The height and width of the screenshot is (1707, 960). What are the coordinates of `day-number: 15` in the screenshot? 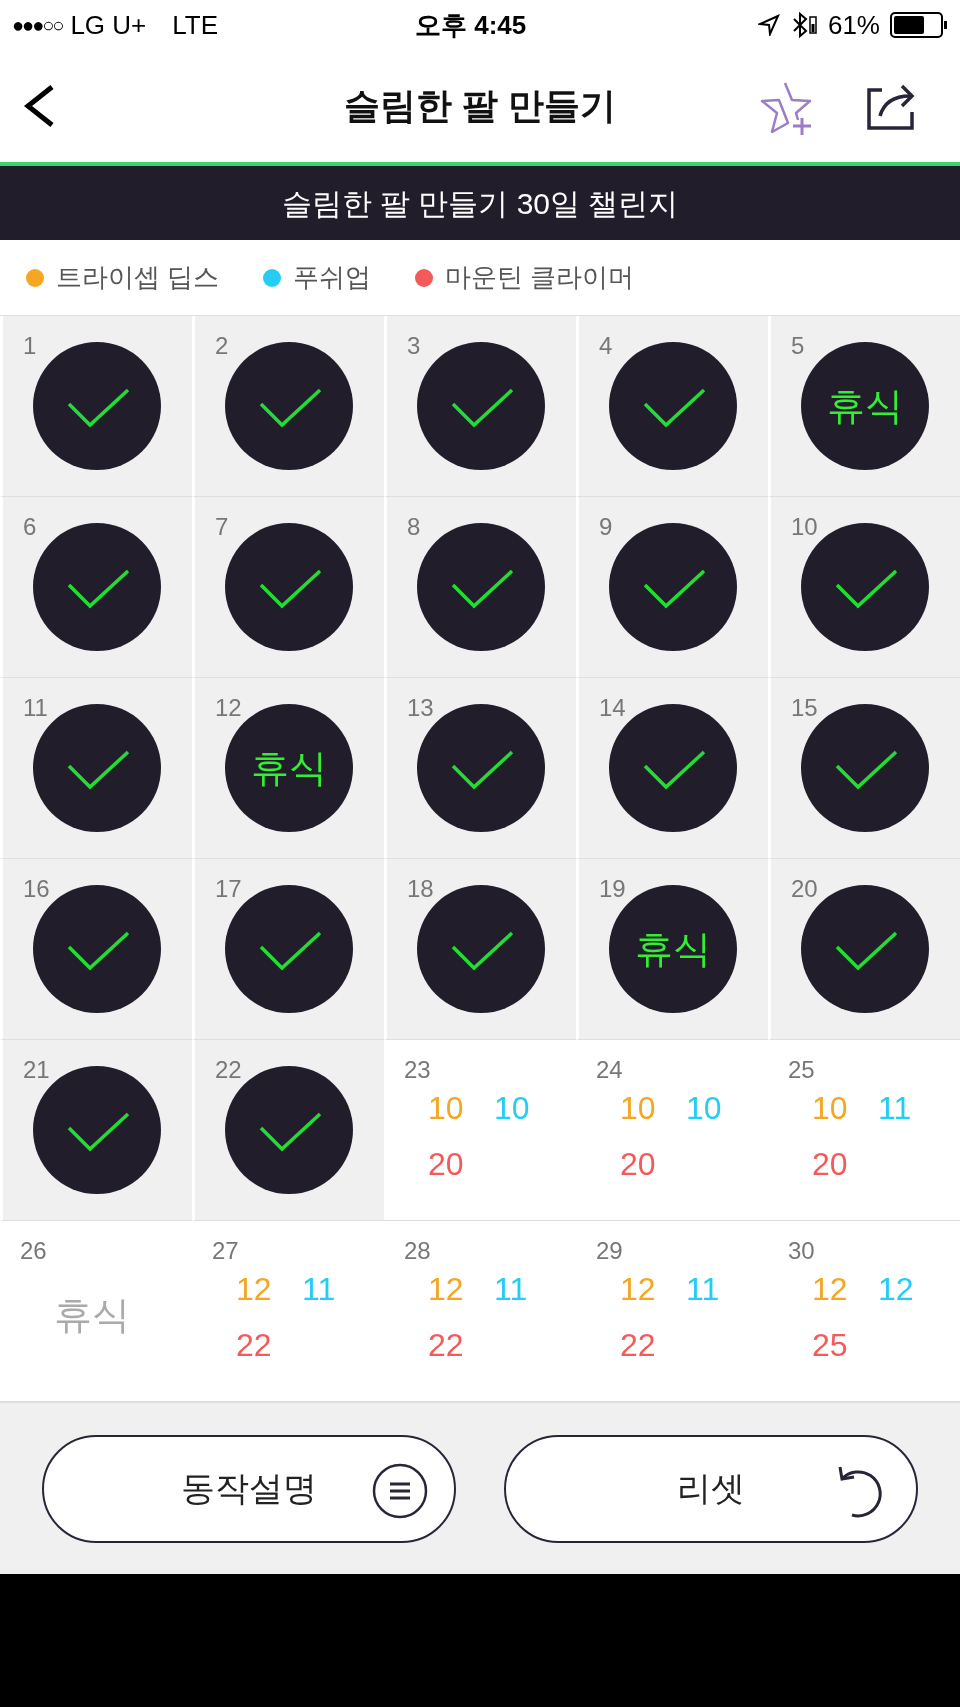 It's located at (804, 708).